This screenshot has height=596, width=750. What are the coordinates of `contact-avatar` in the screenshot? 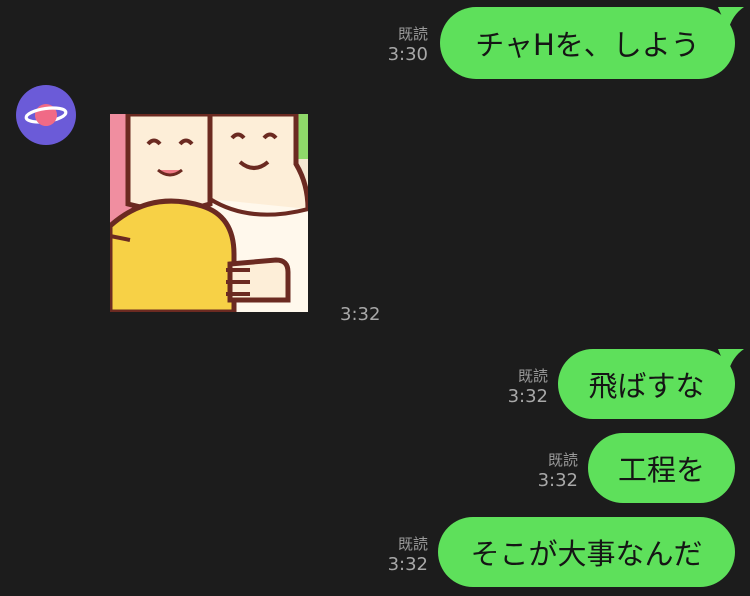 It's located at (46, 115).